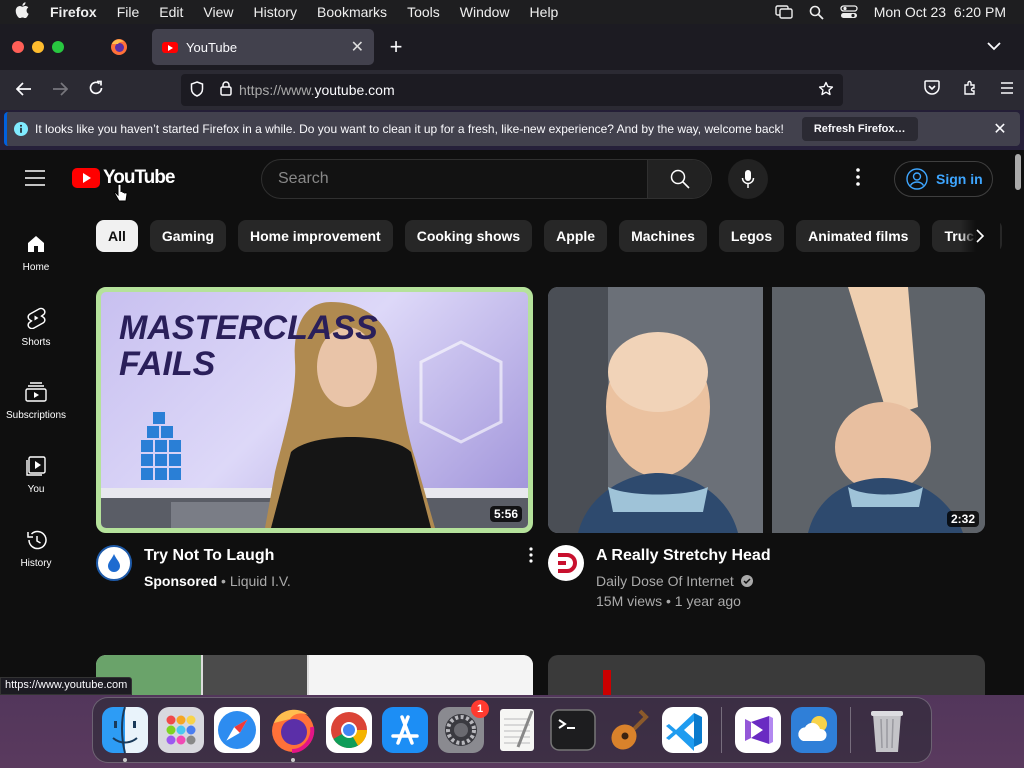 The image size is (1024, 768). What do you see at coordinates (119, 47) in the screenshot?
I see `firefox-view-icon` at bounding box center [119, 47].